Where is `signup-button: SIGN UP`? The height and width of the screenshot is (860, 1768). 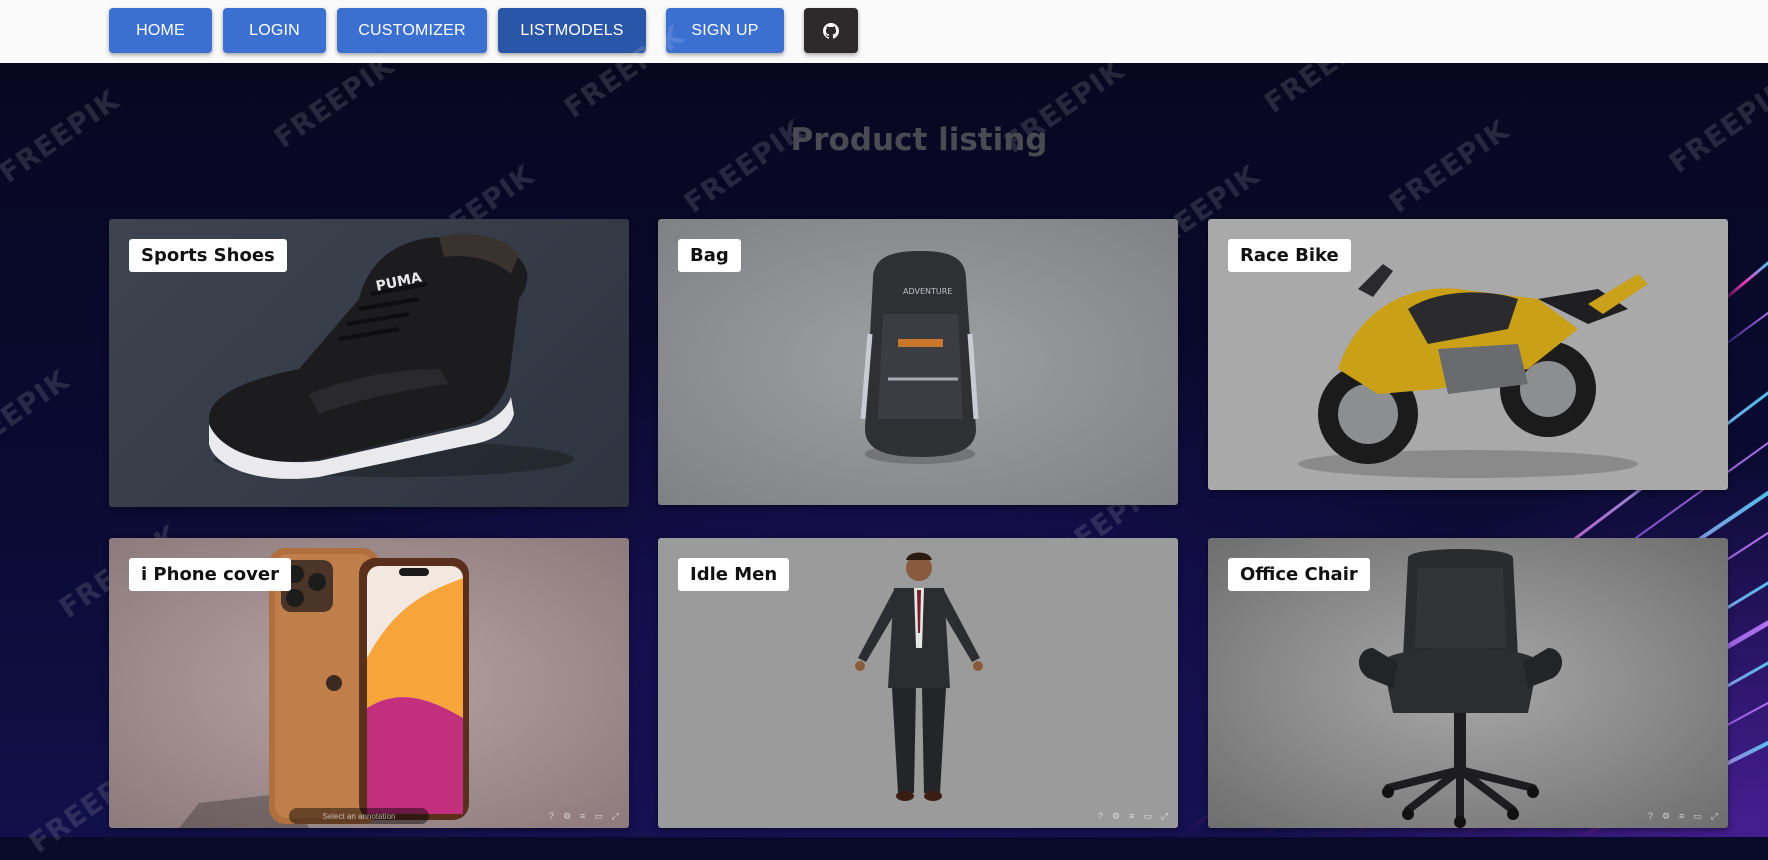 signup-button: SIGN UP is located at coordinates (725, 30).